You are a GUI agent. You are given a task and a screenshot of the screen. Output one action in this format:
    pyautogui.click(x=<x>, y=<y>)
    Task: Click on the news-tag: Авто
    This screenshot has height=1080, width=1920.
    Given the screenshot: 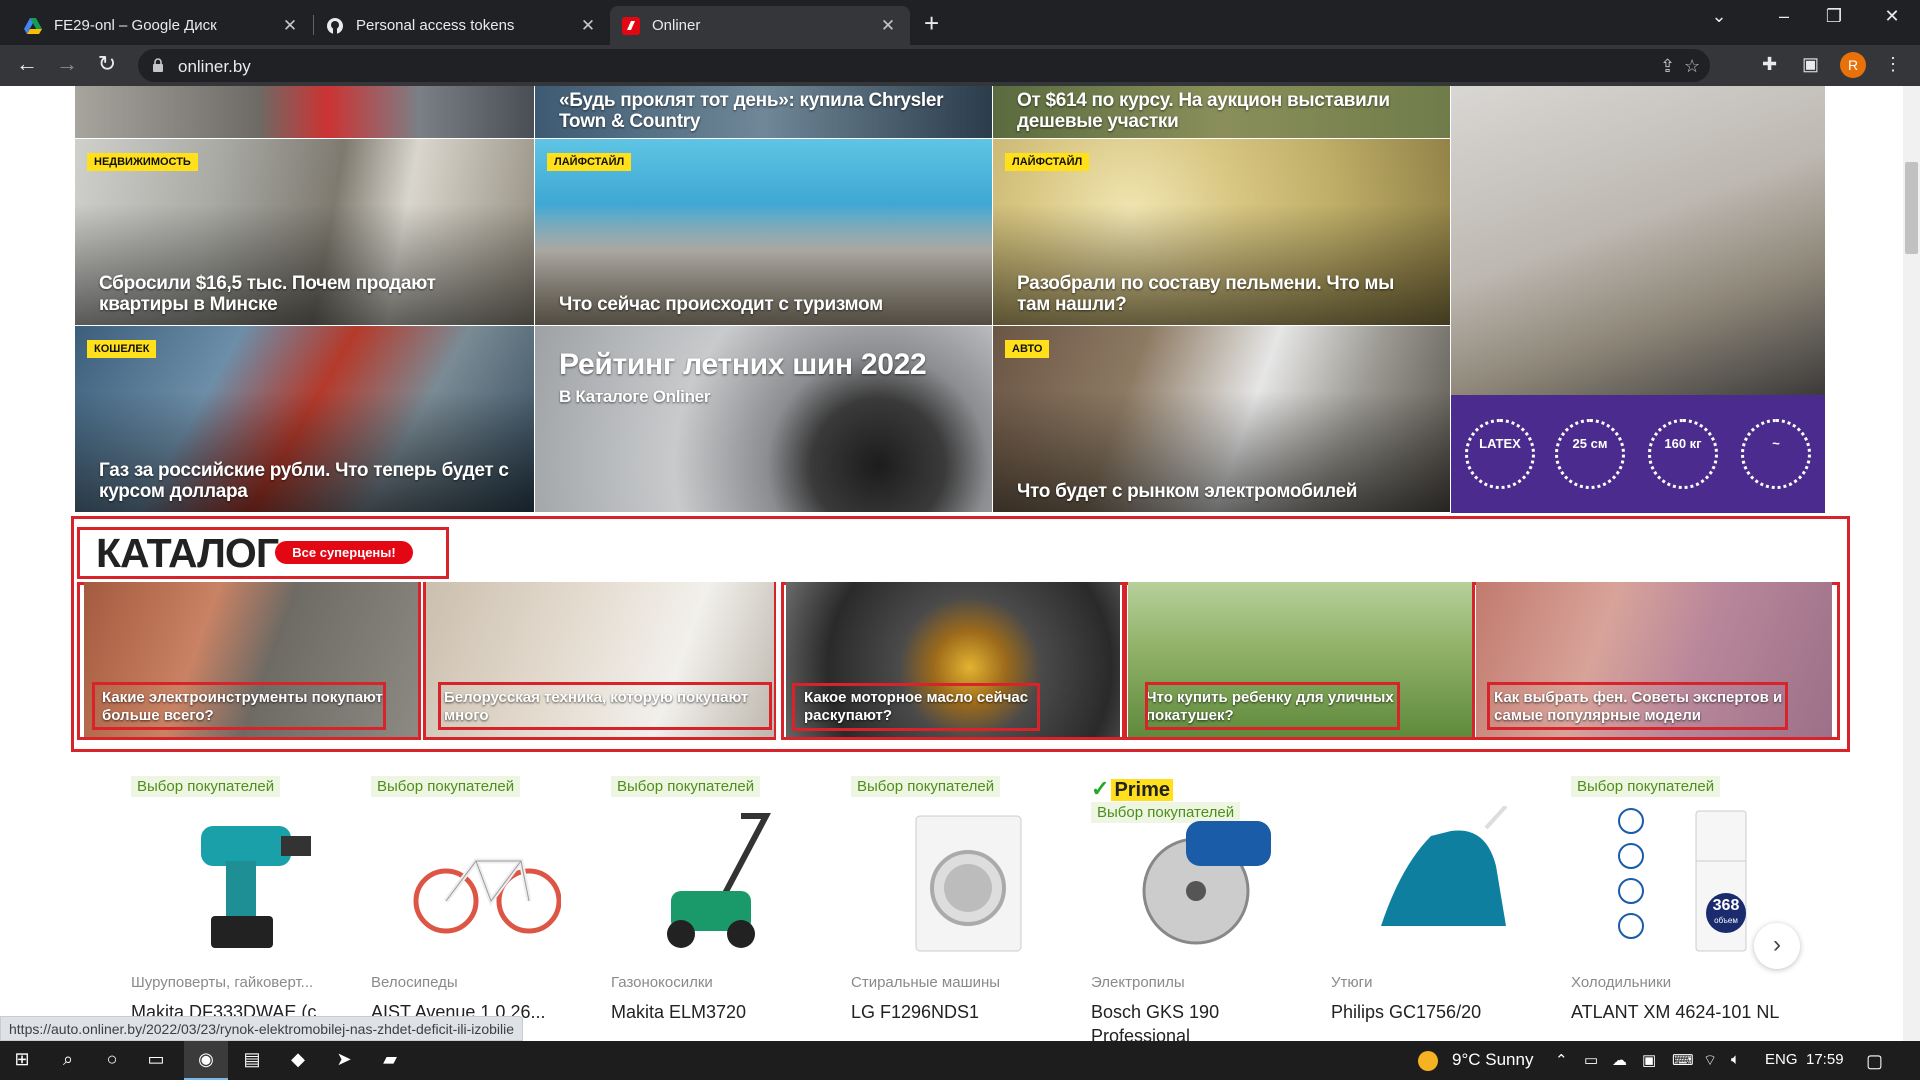 What is the action you would take?
    pyautogui.click(x=1027, y=349)
    